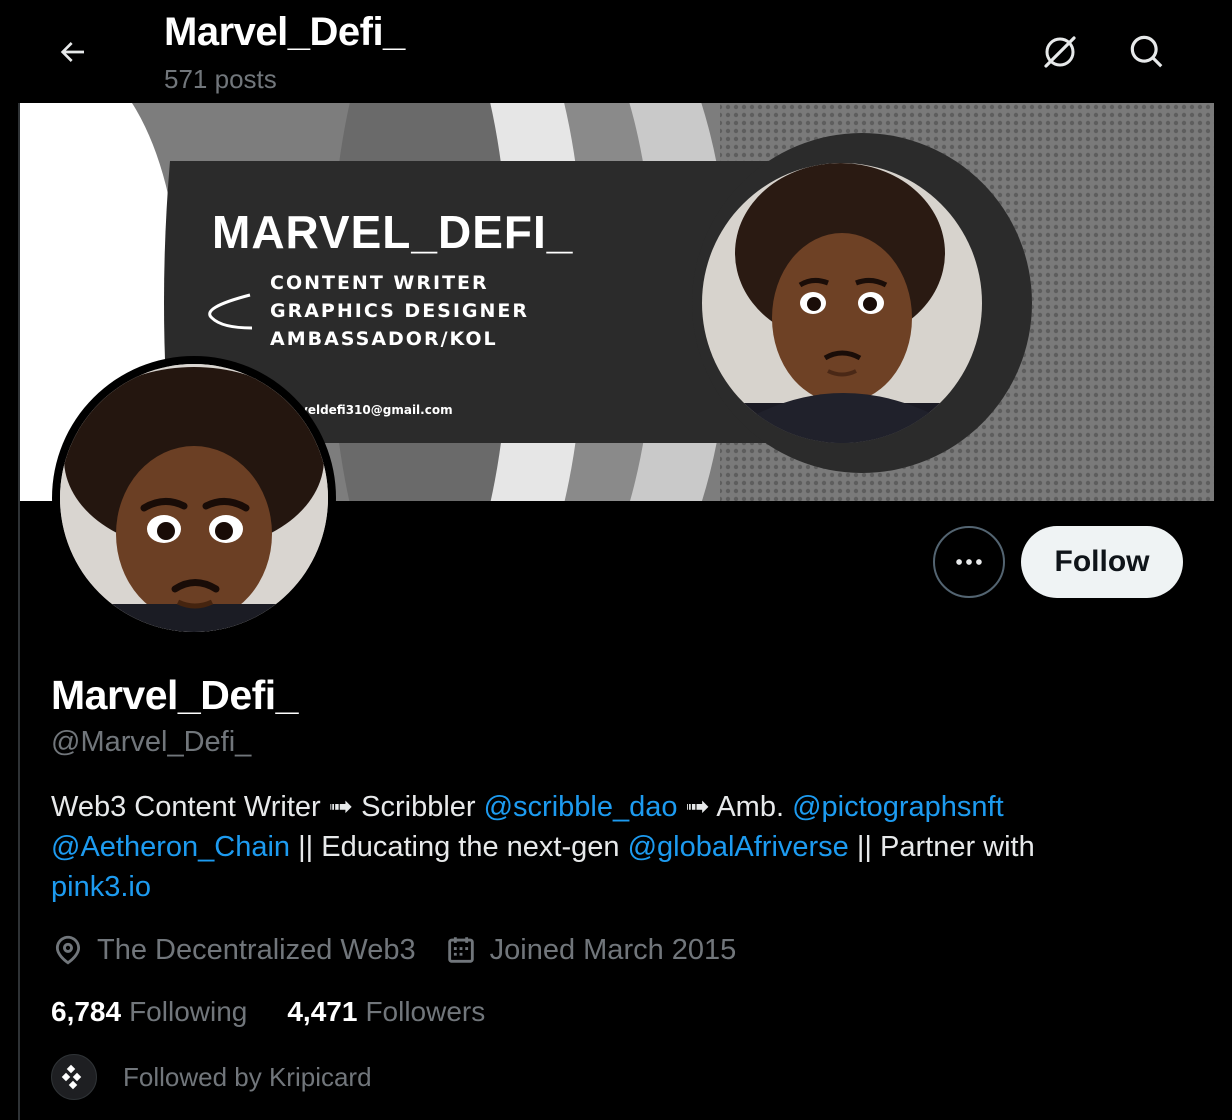  I want to click on bio-text: ➟ Amb., so click(735, 807).